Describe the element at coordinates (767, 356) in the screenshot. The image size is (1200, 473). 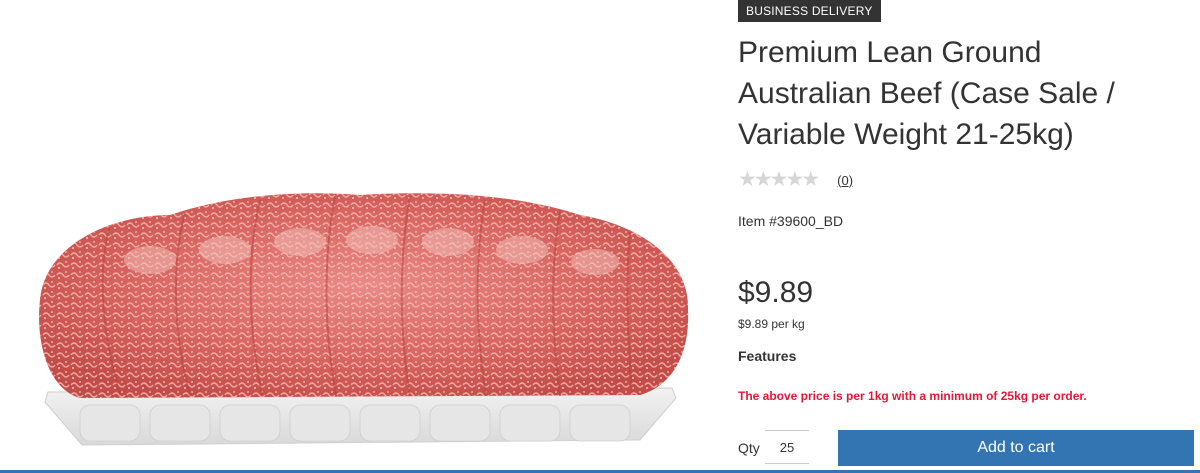
I see `features-heading: Features` at that location.